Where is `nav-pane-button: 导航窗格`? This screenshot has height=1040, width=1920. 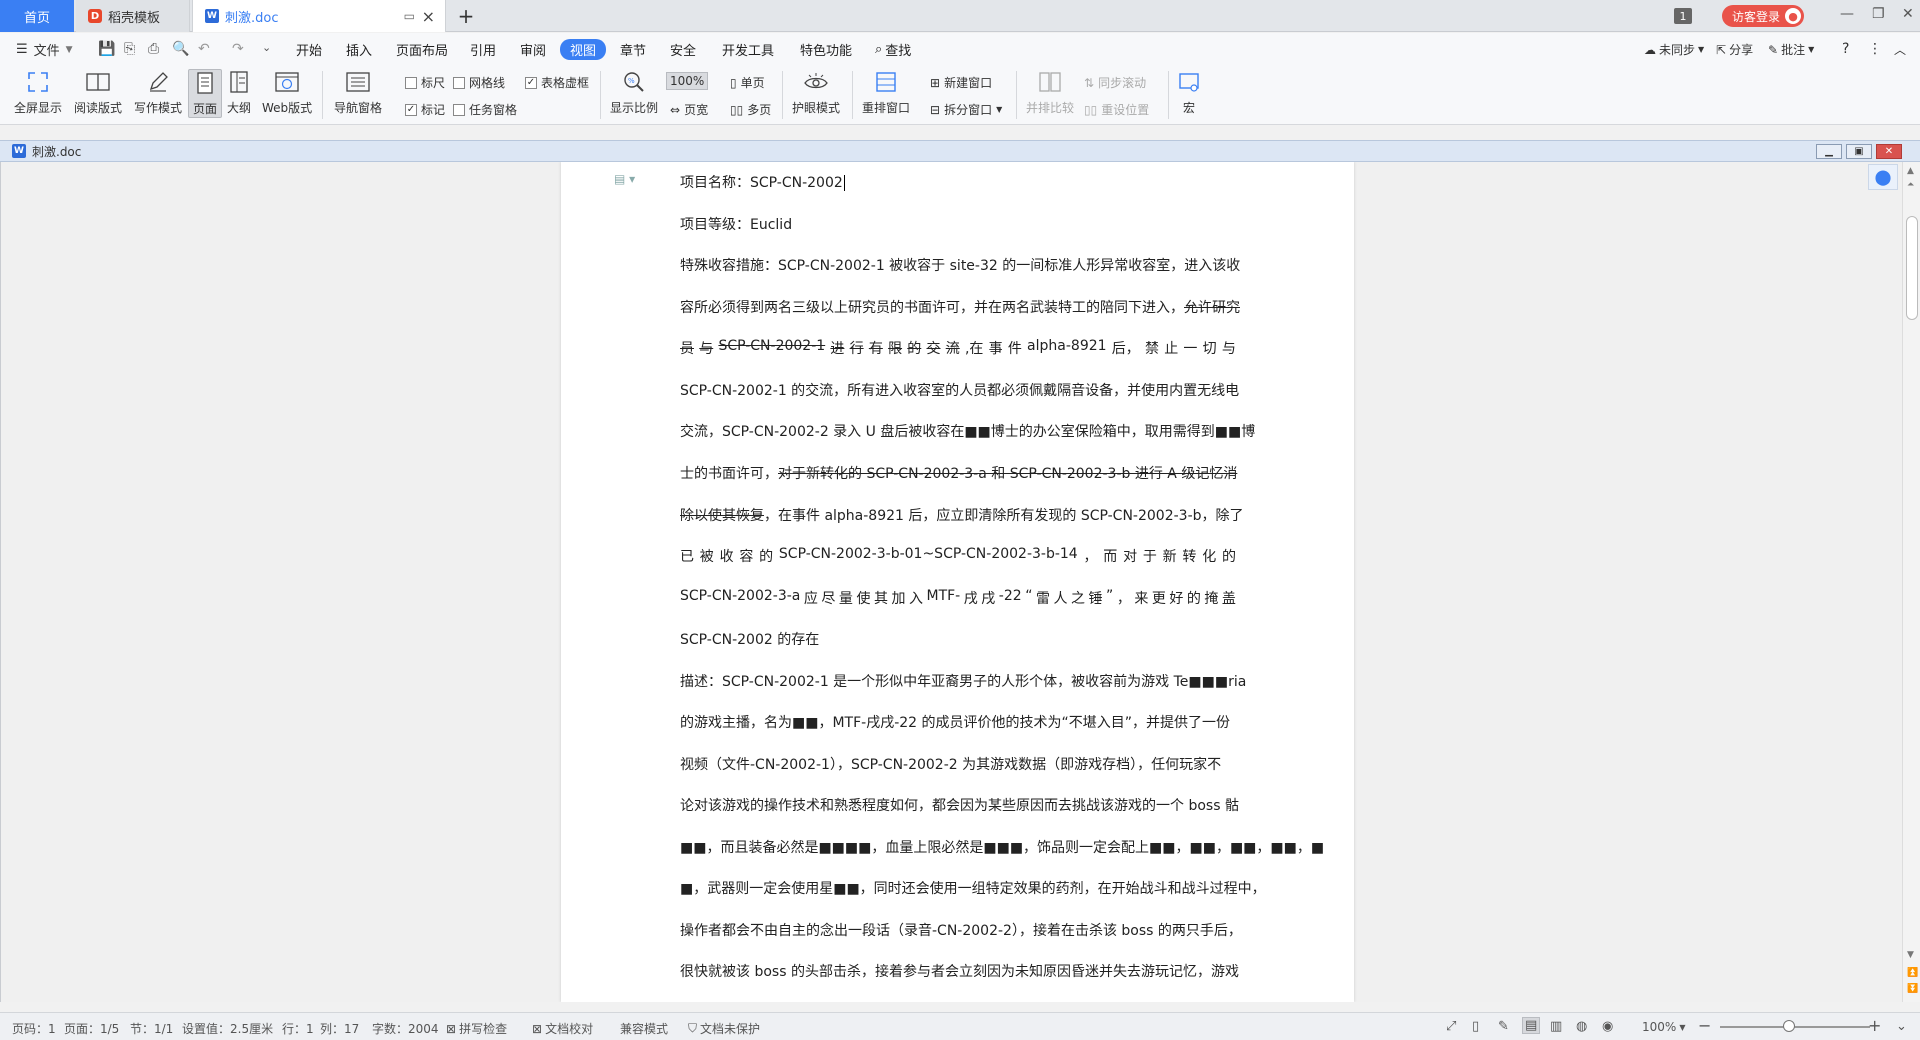
nav-pane-button: 导航窗格 is located at coordinates (358, 92).